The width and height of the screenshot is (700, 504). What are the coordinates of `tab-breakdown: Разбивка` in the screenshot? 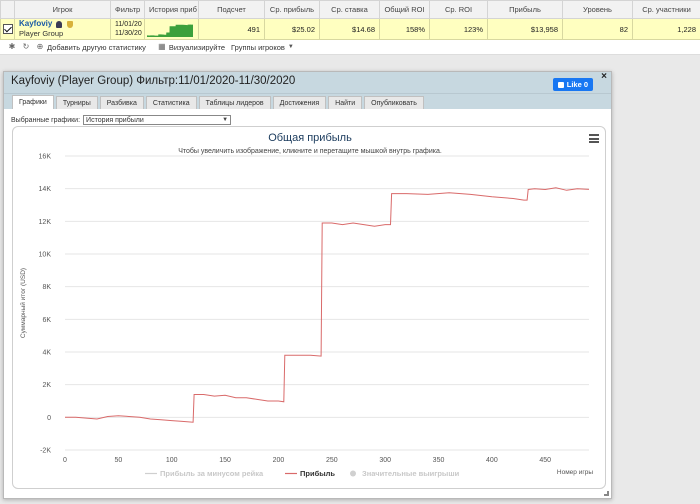 It's located at (121, 102).